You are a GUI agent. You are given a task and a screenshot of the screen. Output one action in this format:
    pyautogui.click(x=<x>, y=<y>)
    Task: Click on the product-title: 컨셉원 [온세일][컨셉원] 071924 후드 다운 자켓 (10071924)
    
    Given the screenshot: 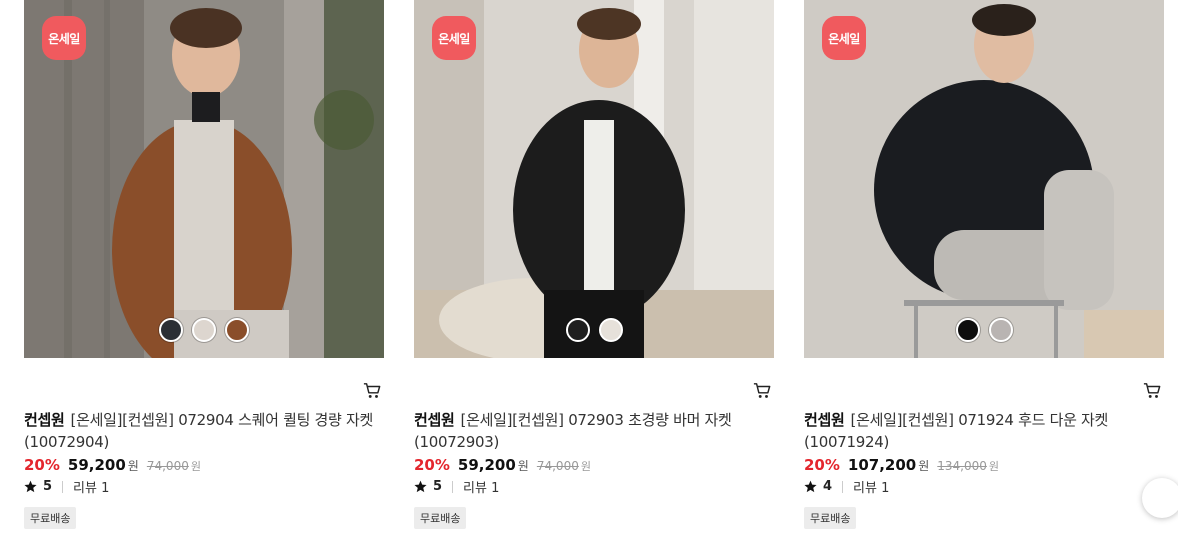 What is the action you would take?
    pyautogui.click(x=984, y=431)
    